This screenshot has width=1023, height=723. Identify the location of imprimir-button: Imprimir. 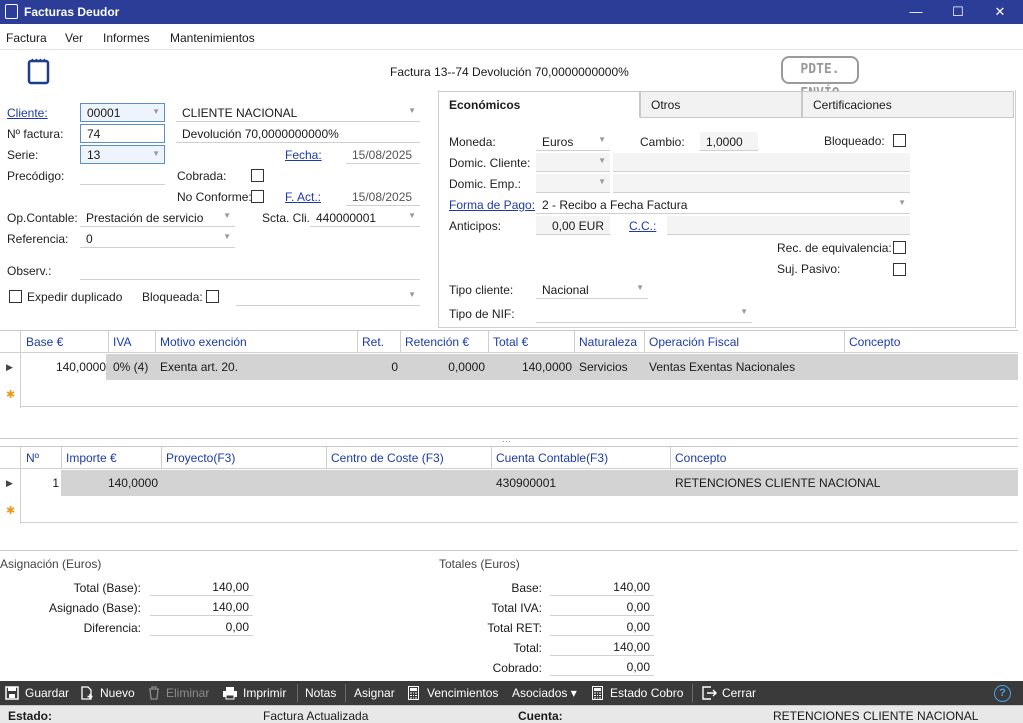
(264, 693).